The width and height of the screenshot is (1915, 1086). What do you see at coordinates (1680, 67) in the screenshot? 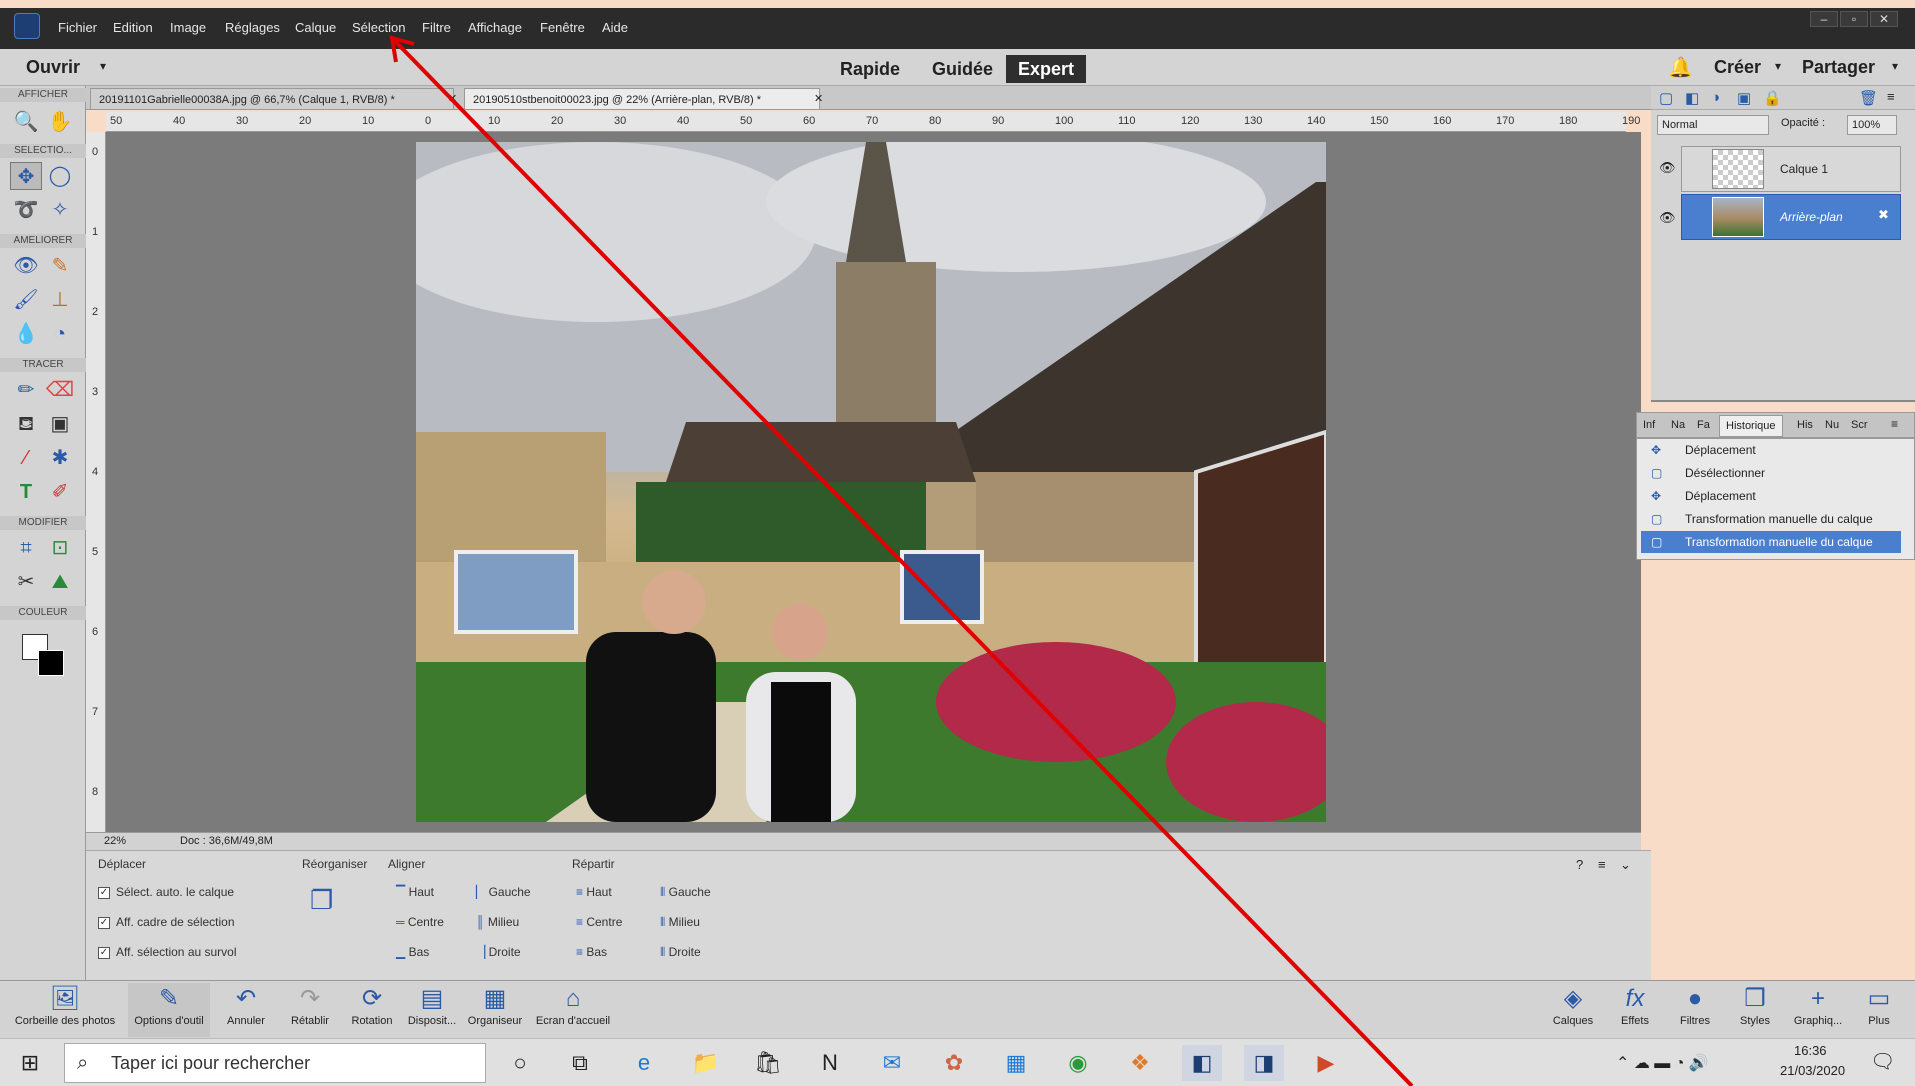
I see `notification-bell-icon: 🔔` at bounding box center [1680, 67].